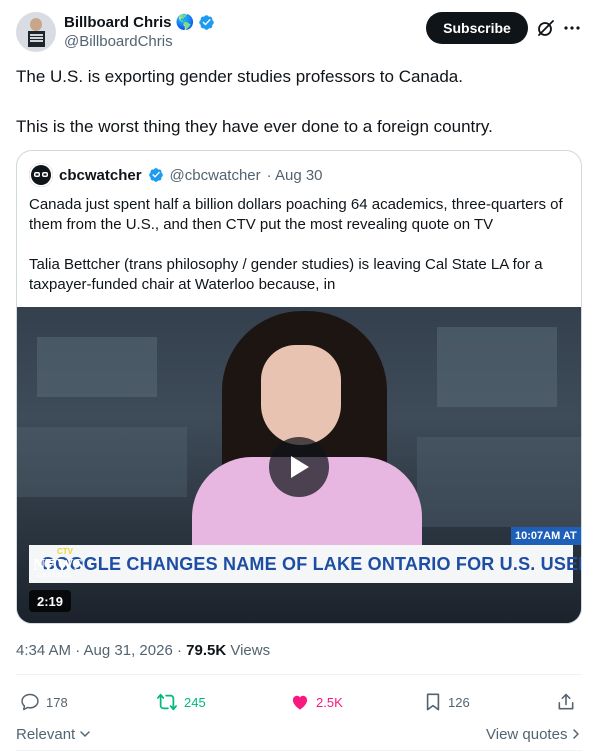  Describe the element at coordinates (46, 734) in the screenshot. I see `sort-label: Relevant` at that location.